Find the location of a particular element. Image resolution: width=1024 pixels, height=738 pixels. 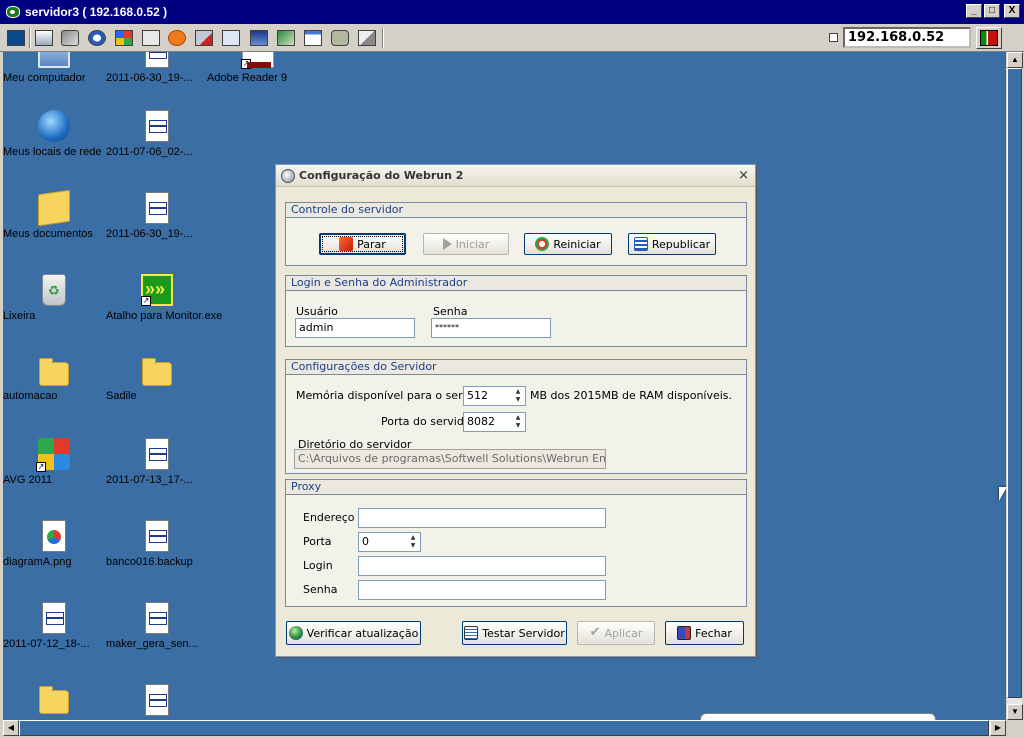

test-server-button: Testar Servidor is located at coordinates (514, 633).